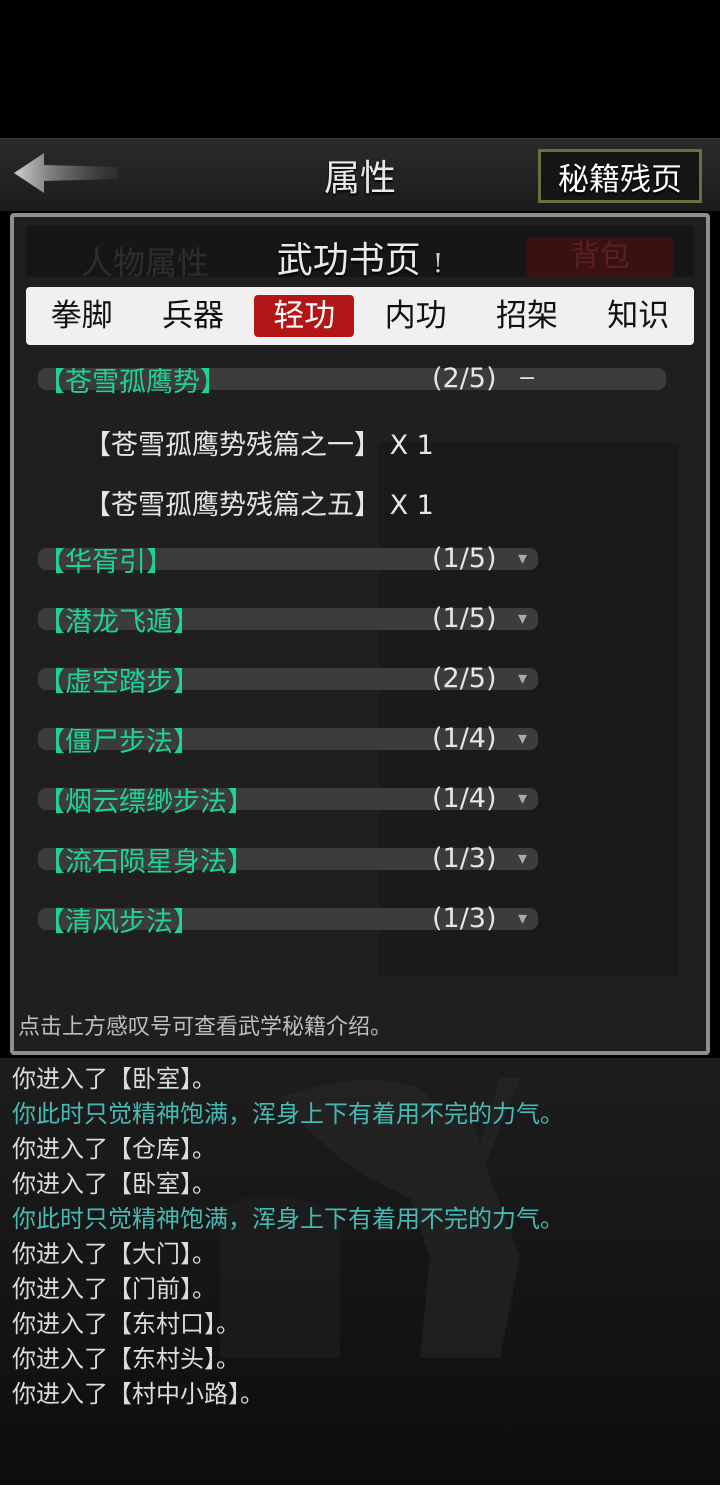  What do you see at coordinates (288, 860) in the screenshot?
I see `skill-row: 【流石陨星身法】 (1/3) ▾` at bounding box center [288, 860].